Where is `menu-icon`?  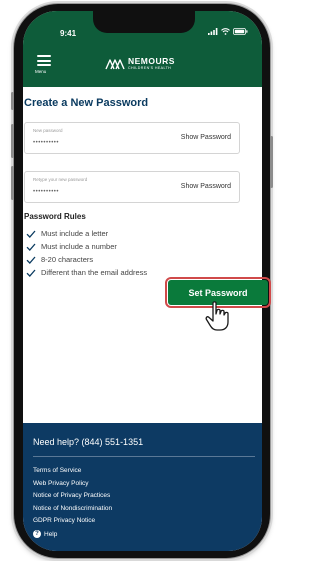 menu-icon is located at coordinates (44, 62).